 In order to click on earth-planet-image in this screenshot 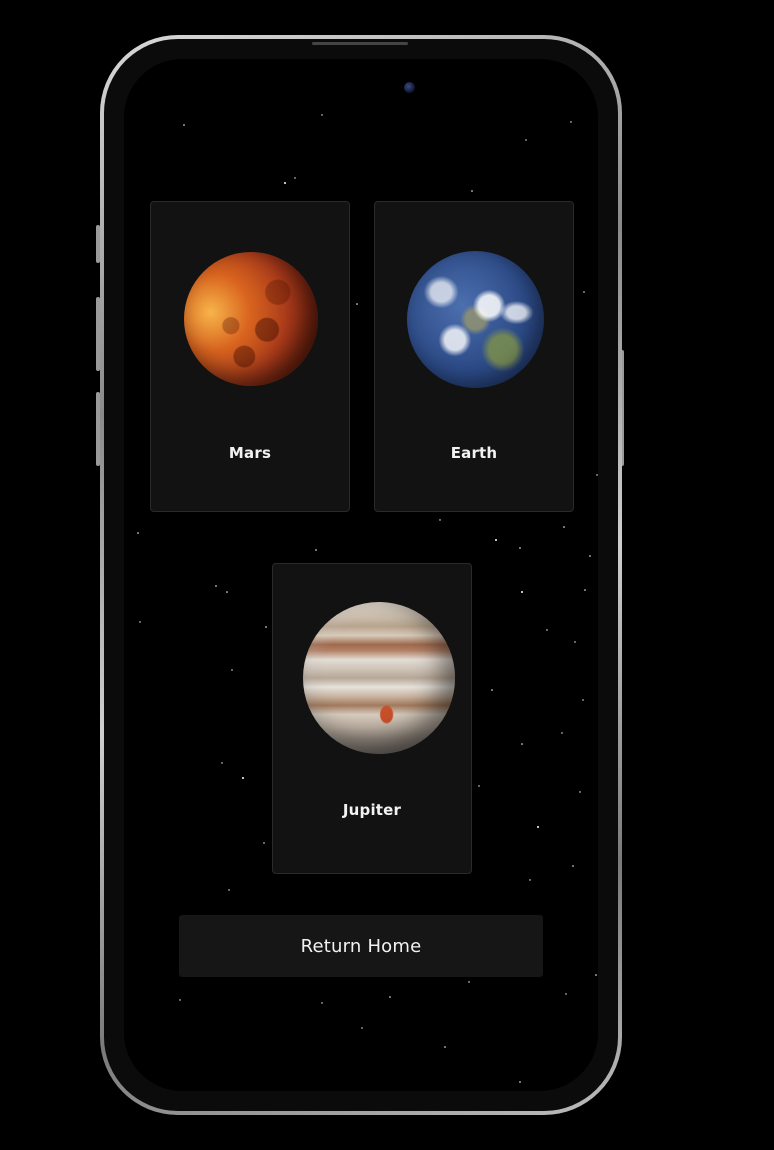, I will do `click(475, 319)`.